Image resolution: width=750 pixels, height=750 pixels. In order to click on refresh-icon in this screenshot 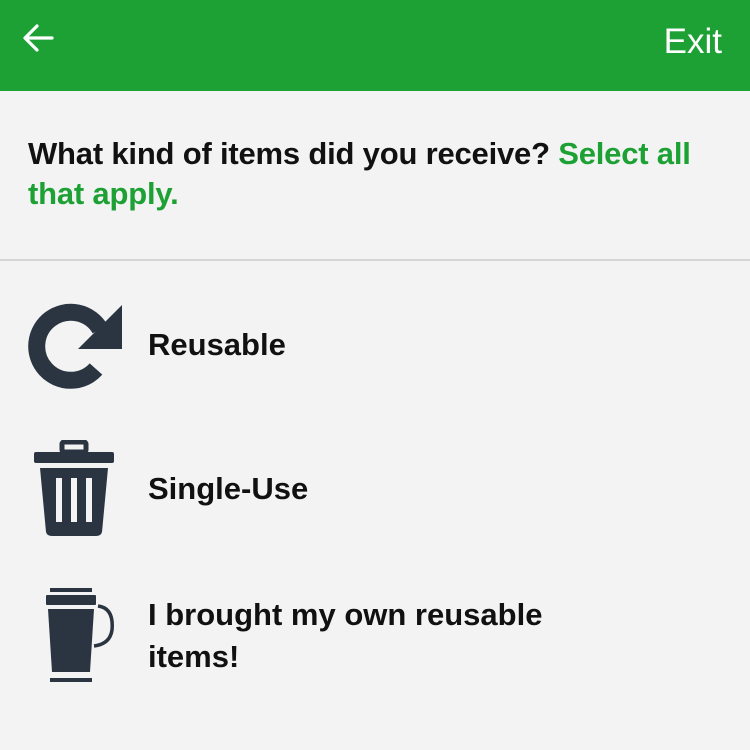, I will do `click(74, 345)`.